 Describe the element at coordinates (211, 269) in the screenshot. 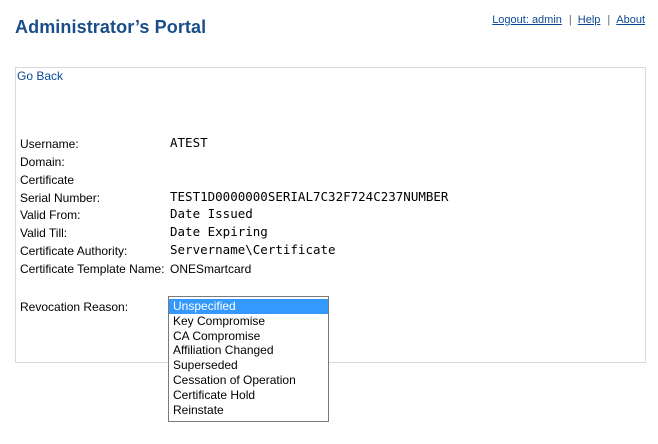

I see `template-name-value: ONESmartcard` at that location.